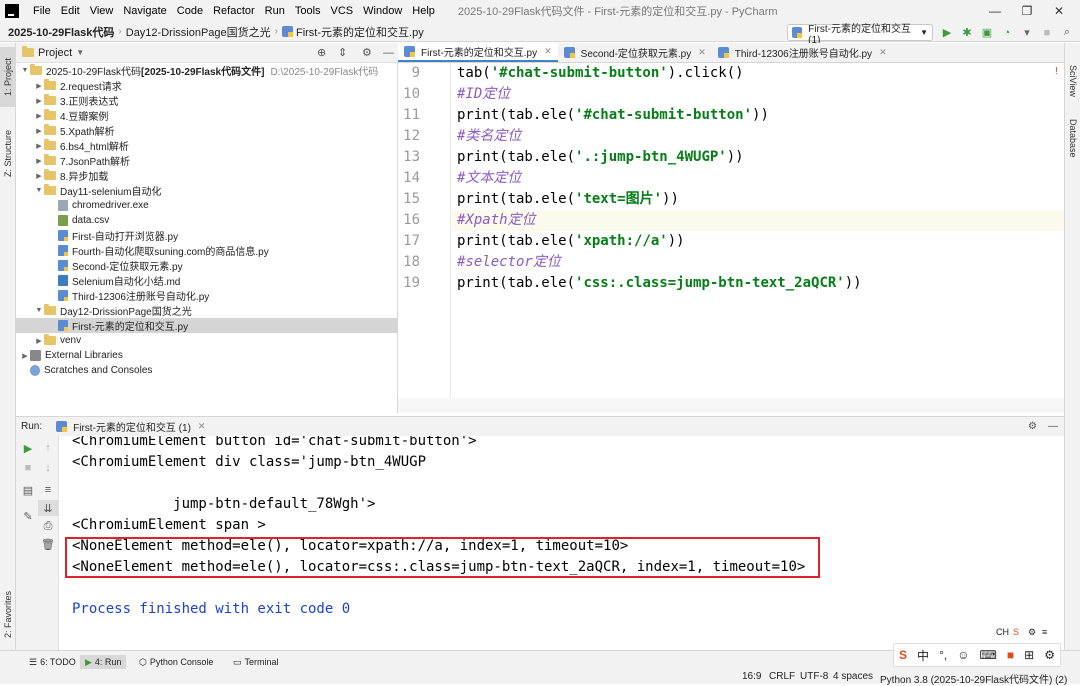 The height and width of the screenshot is (686, 1080). I want to click on tab-run: ▶ 4: Run, so click(103, 662).